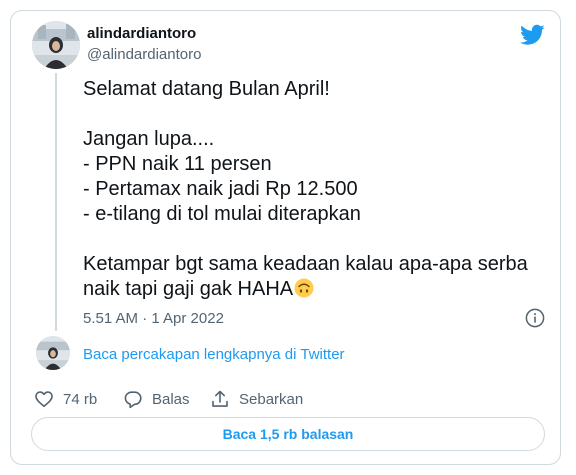 The height and width of the screenshot is (475, 576). What do you see at coordinates (56, 202) in the screenshot?
I see `thread-line` at bounding box center [56, 202].